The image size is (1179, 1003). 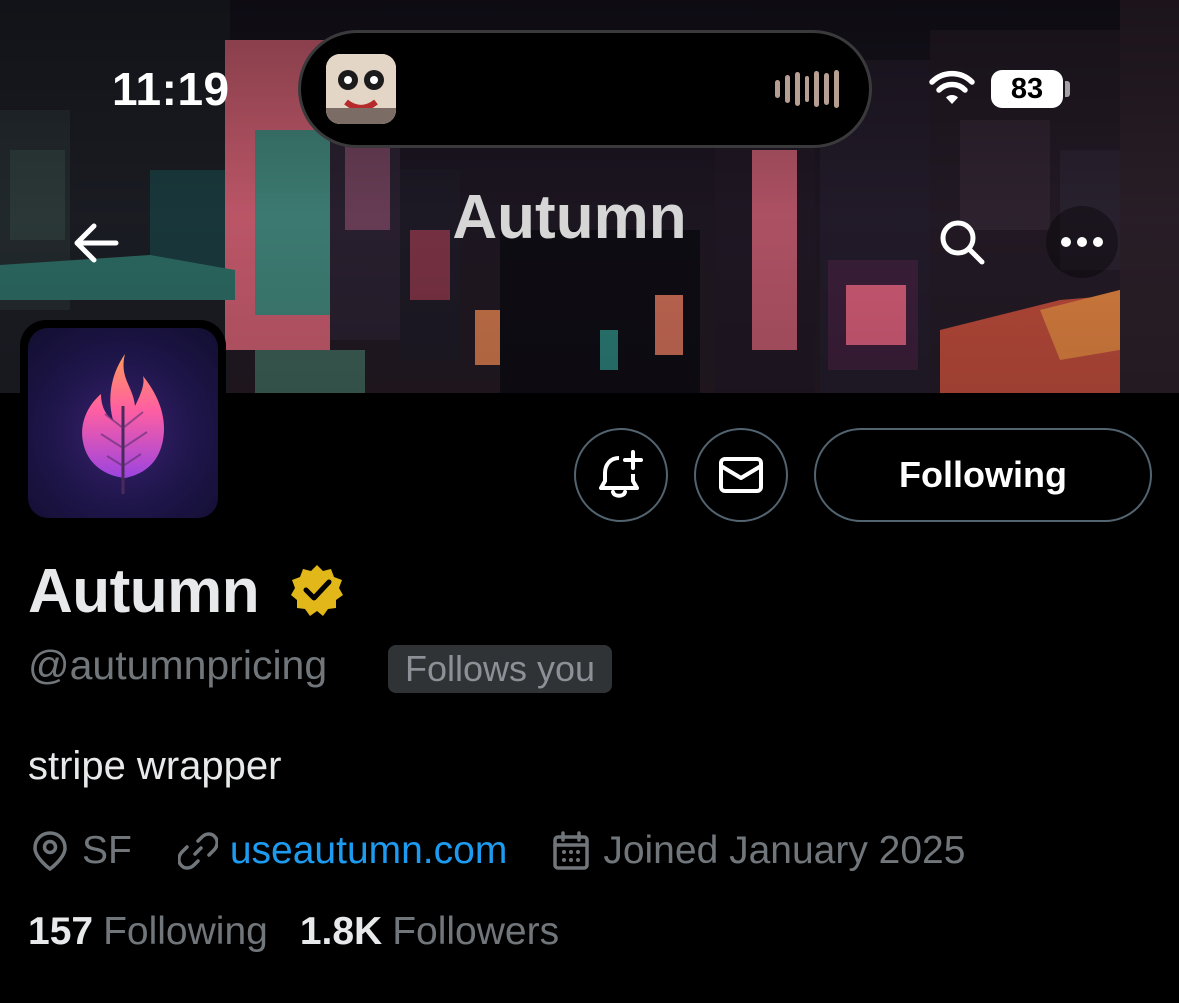 What do you see at coordinates (1067, 89) in the screenshot?
I see `battery-nub` at bounding box center [1067, 89].